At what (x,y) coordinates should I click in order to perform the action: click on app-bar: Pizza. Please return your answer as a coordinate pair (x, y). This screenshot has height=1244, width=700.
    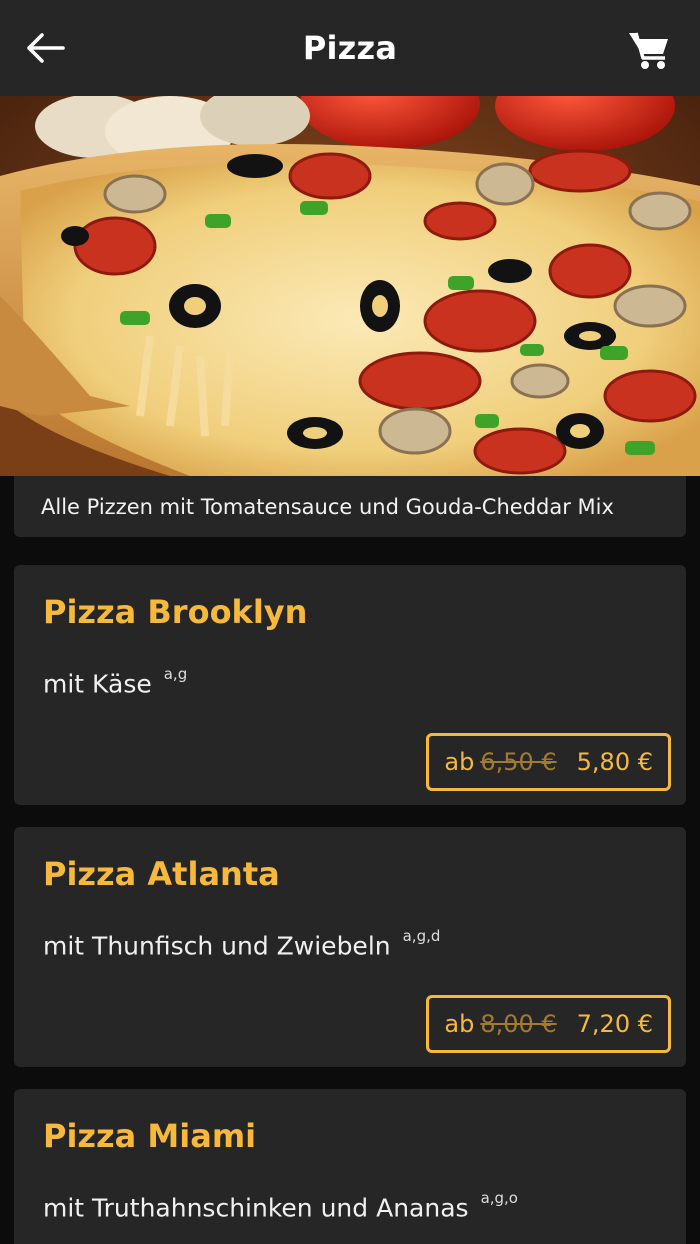
    Looking at the image, I should click on (350, 48).